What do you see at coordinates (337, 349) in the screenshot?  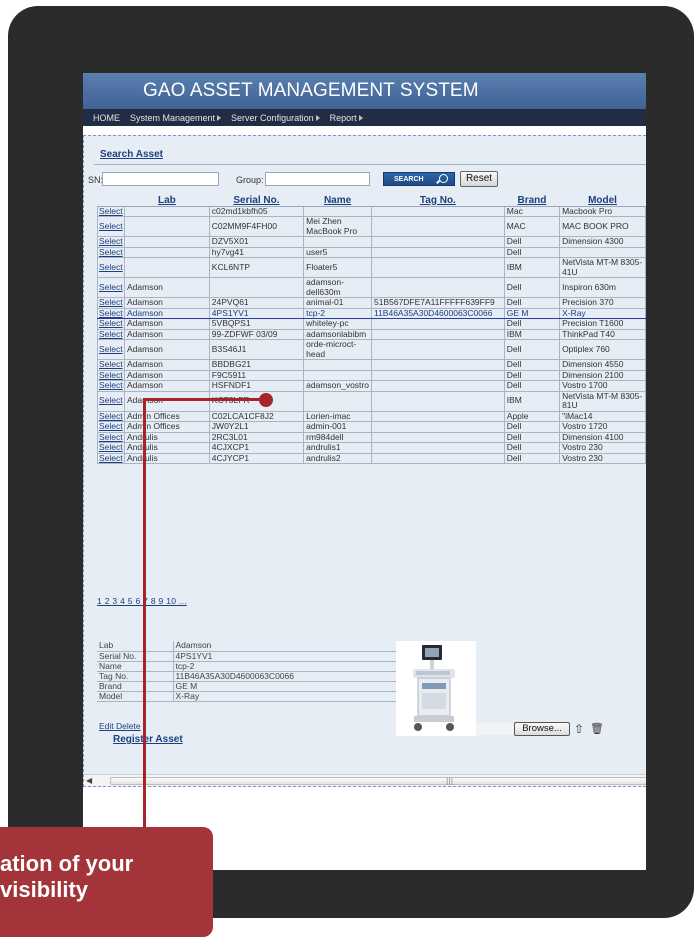 I see `cell-name: orde-microct-head` at bounding box center [337, 349].